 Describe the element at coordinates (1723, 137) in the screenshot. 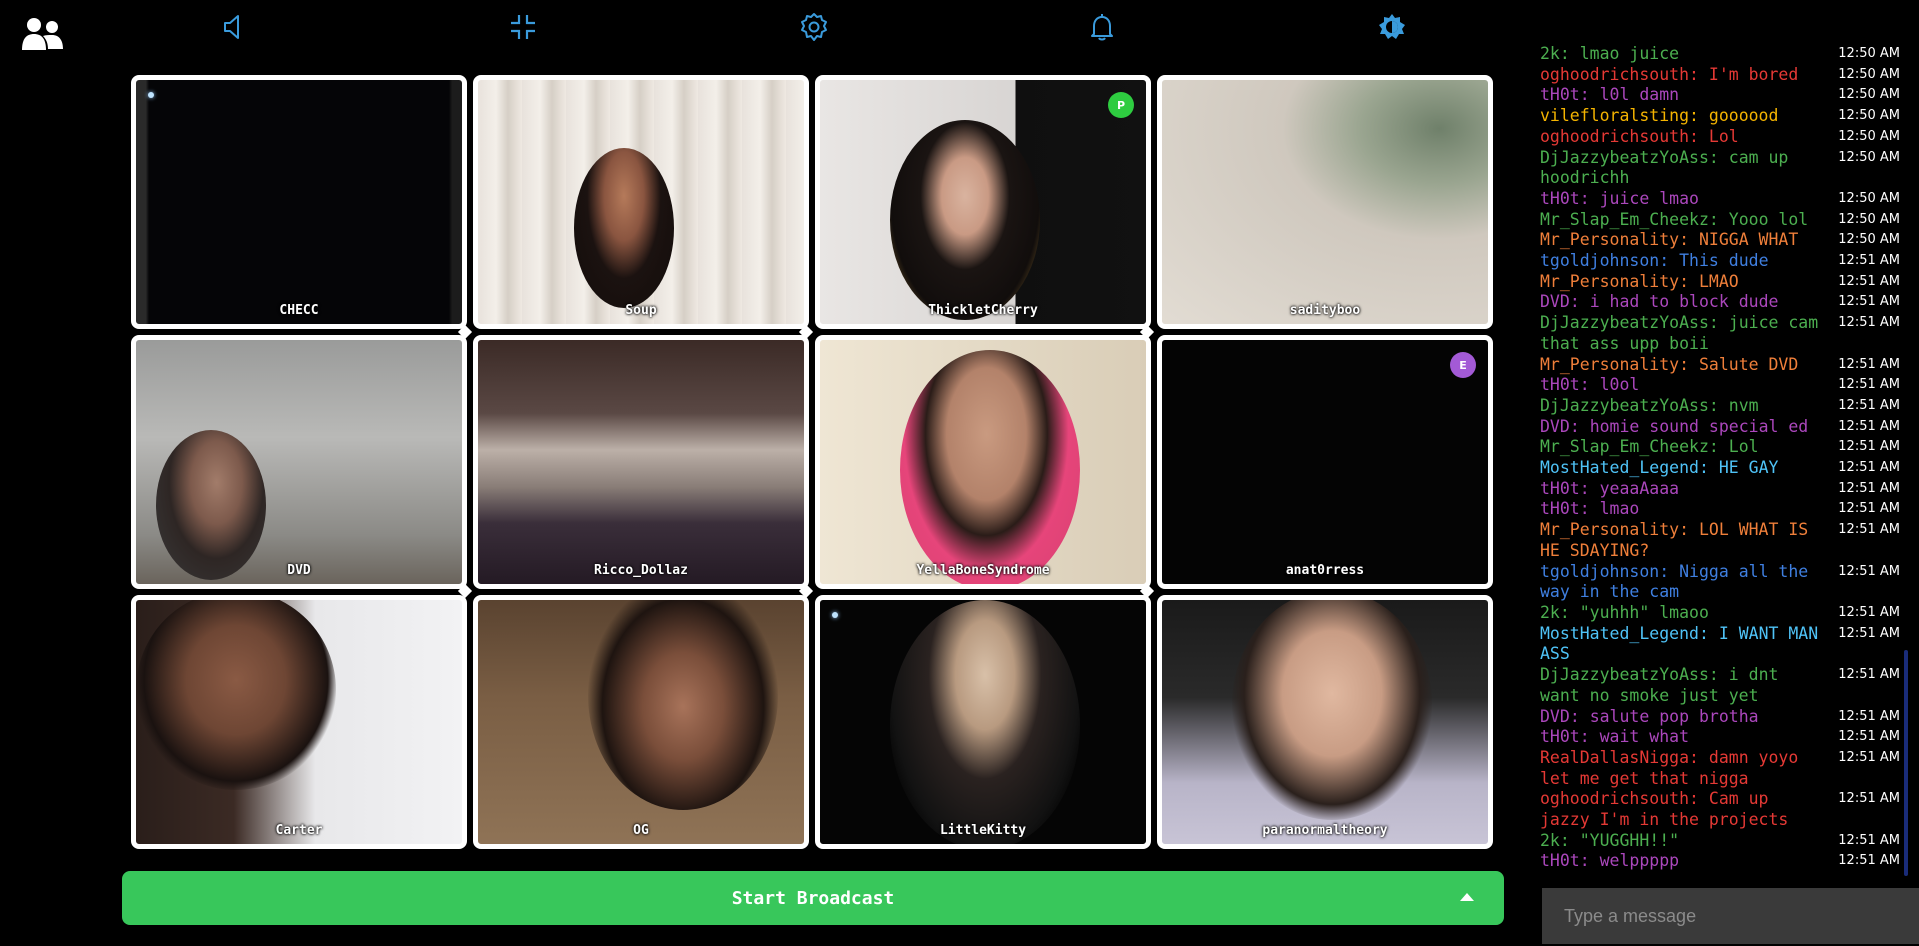

I see `chat-message: oghoodrichsouth: Lol 12:50 AM` at that location.